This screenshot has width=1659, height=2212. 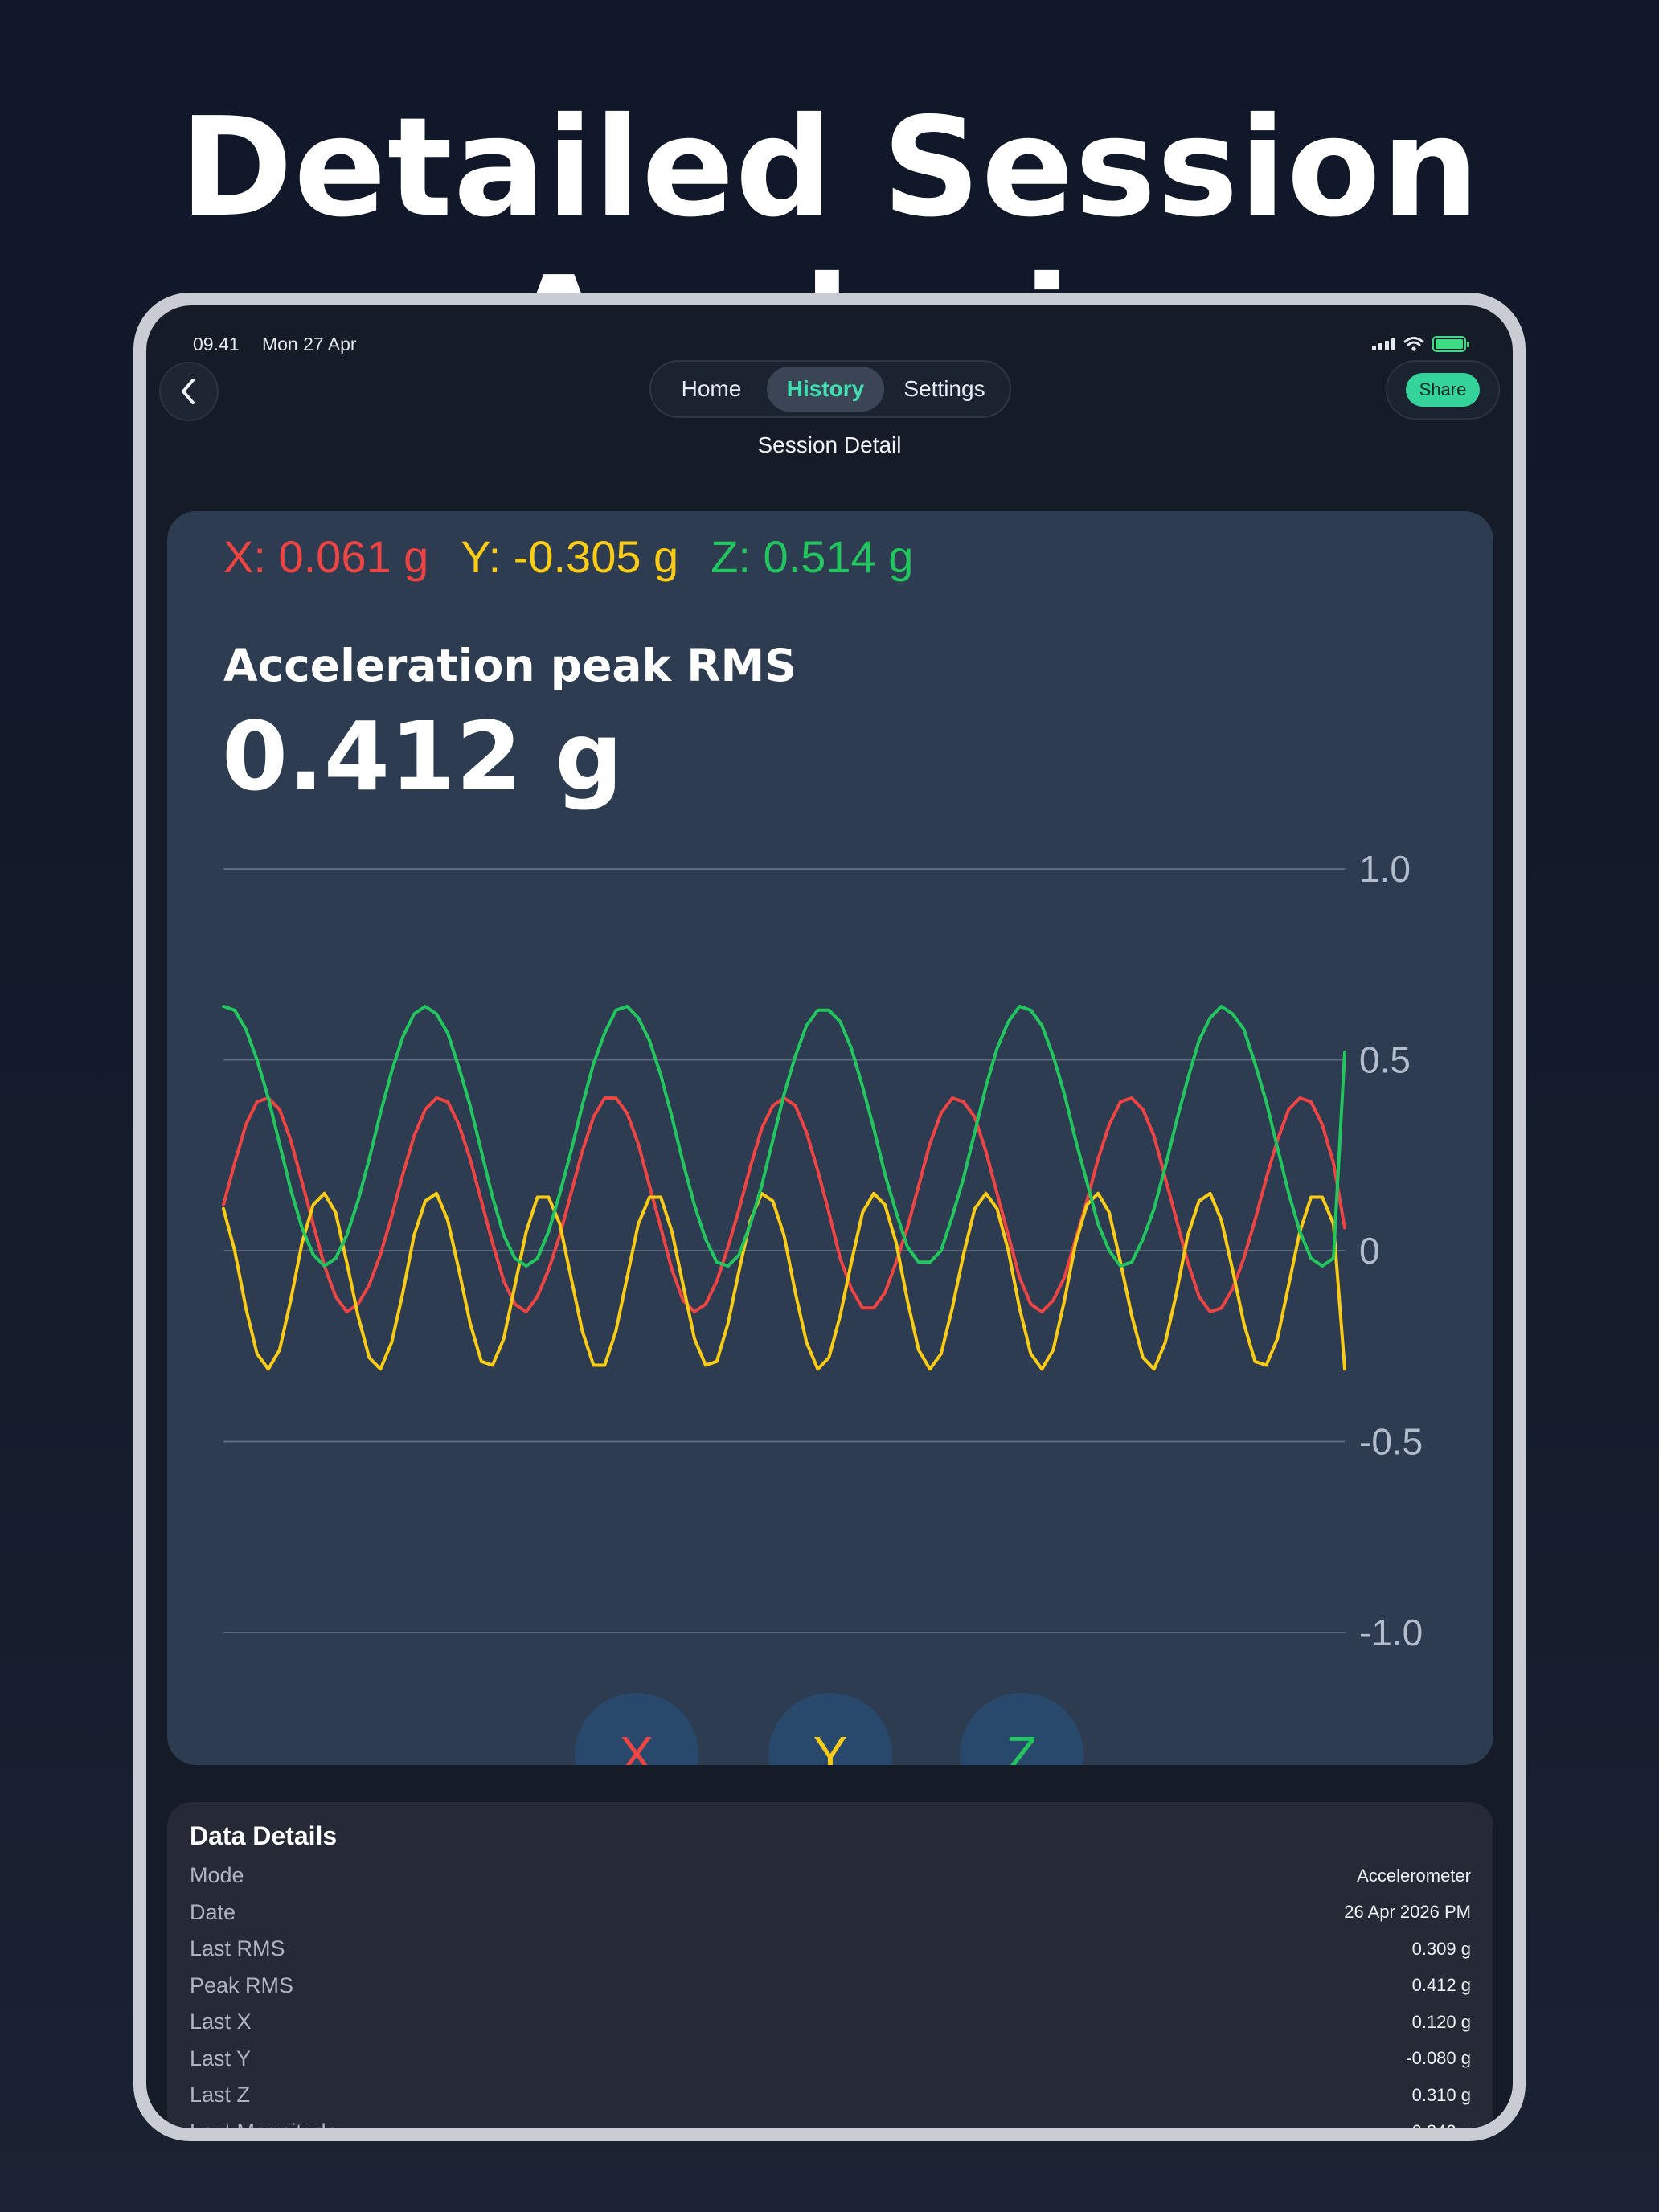 I want to click on detail-key: Last X, so click(x=221, y=2021).